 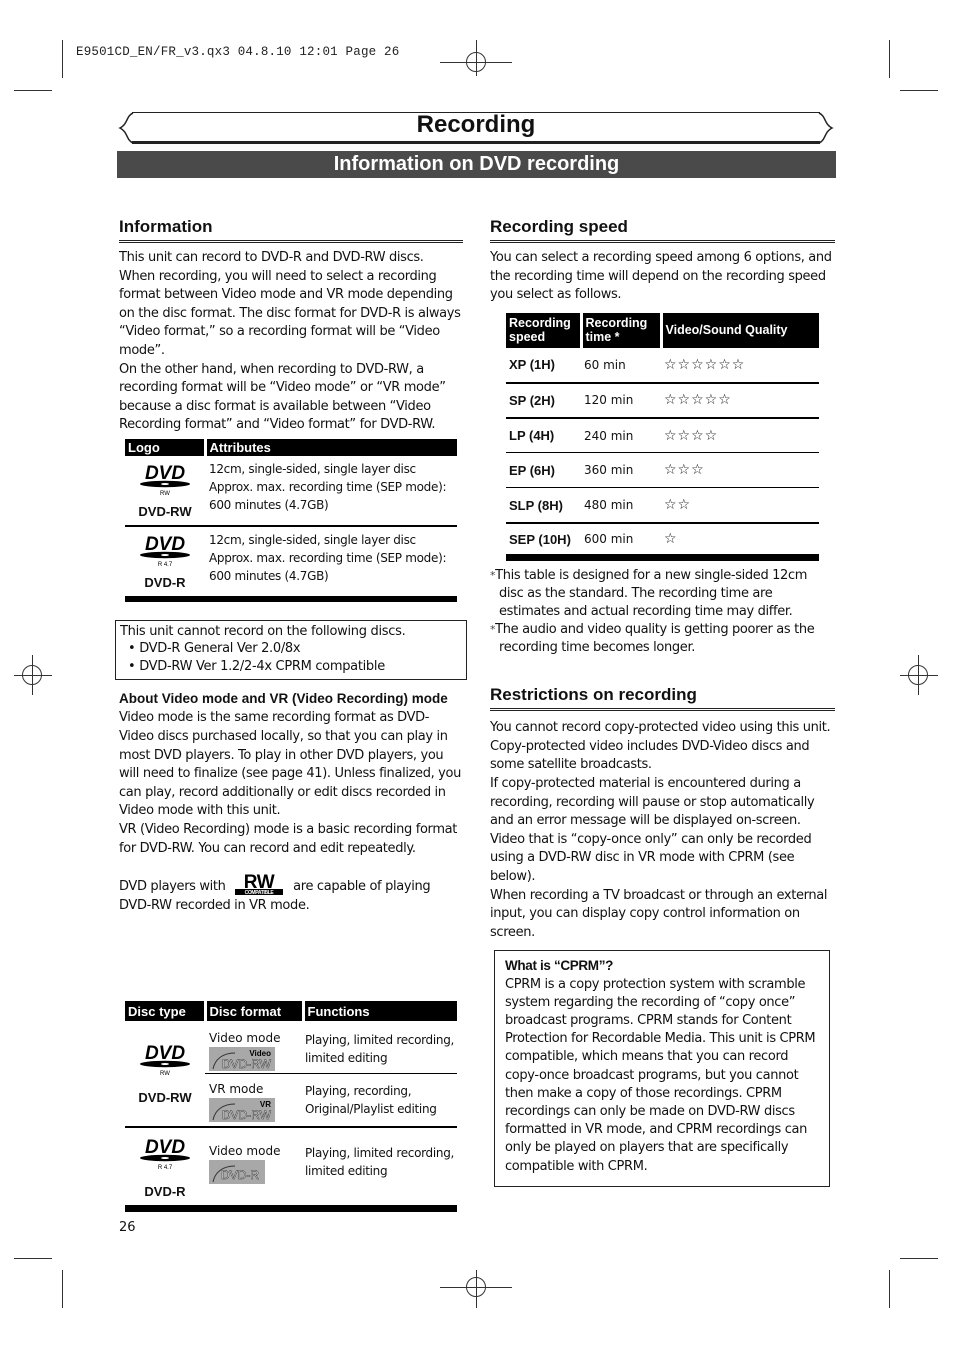 What do you see at coordinates (662, 697) in the screenshot?
I see `restrictions-heading: Restrictions on recording` at bounding box center [662, 697].